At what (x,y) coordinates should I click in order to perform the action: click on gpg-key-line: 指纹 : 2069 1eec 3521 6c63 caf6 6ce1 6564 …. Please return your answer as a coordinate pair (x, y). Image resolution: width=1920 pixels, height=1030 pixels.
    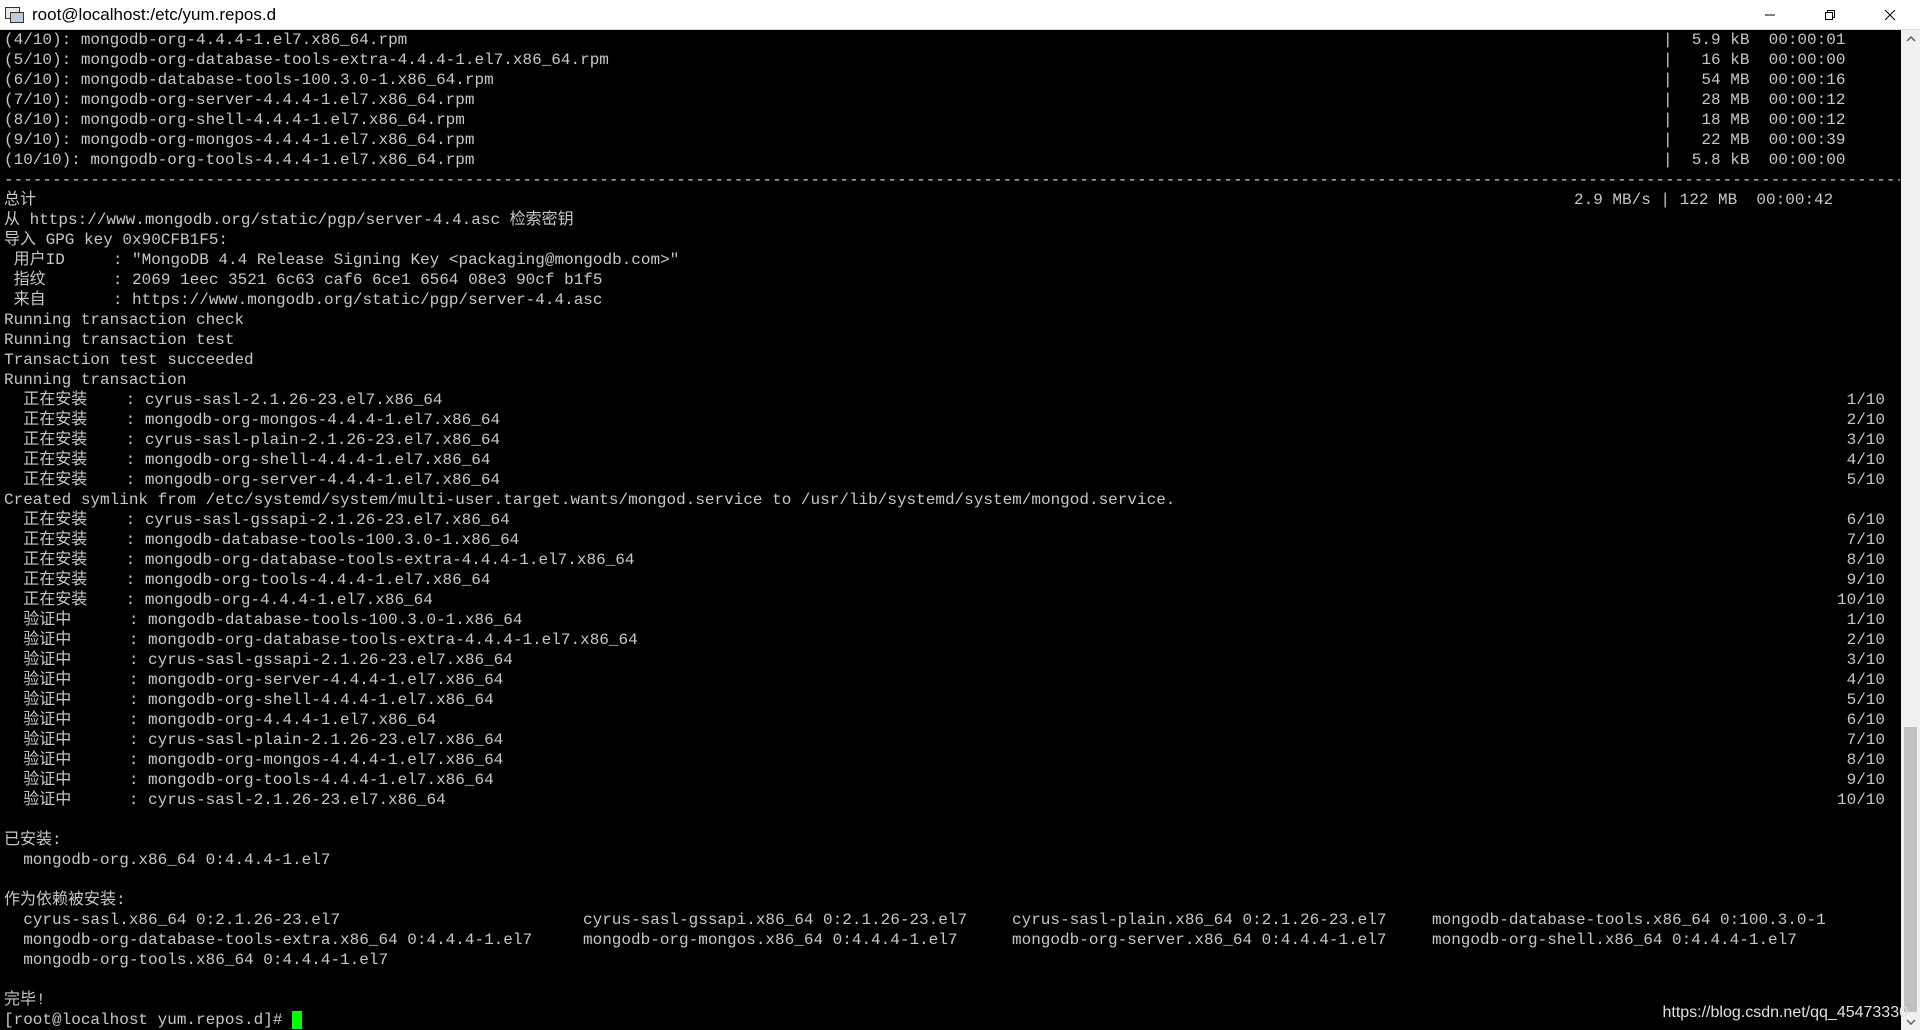
    Looking at the image, I should click on (950, 280).